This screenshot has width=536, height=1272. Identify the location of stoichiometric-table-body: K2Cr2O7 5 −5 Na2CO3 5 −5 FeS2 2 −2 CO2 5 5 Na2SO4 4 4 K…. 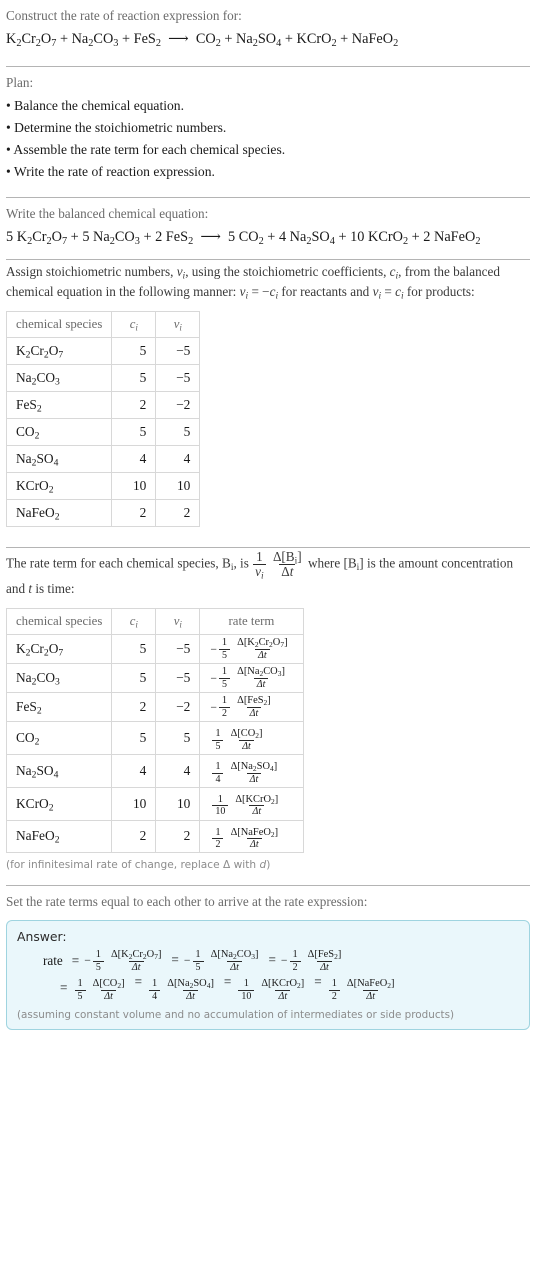
(103, 432).